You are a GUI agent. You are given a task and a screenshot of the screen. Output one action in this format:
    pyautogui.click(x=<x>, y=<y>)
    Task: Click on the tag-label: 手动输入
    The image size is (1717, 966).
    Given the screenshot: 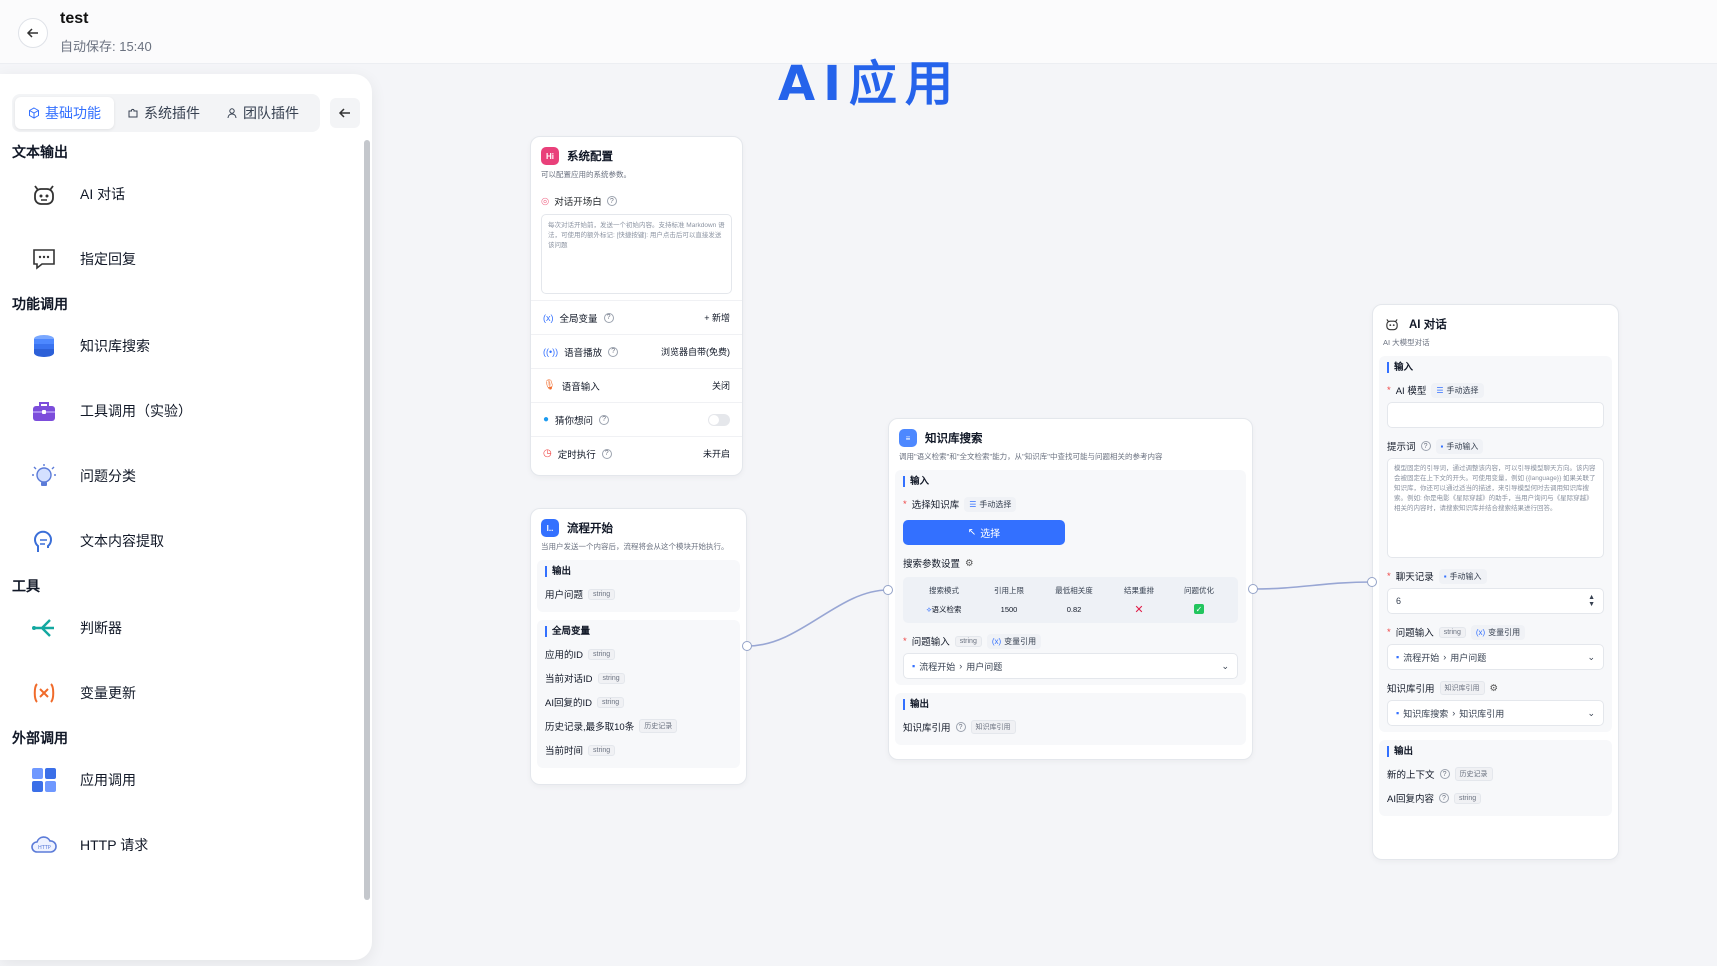 What is the action you would take?
    pyautogui.click(x=1462, y=446)
    